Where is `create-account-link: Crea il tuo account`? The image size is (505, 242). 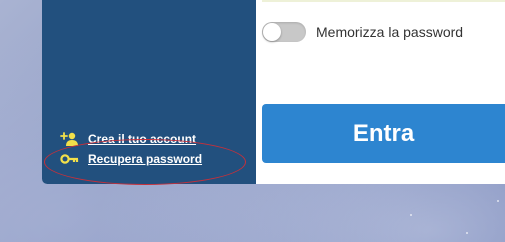 create-account-link: Crea il tuo account is located at coordinates (142, 139).